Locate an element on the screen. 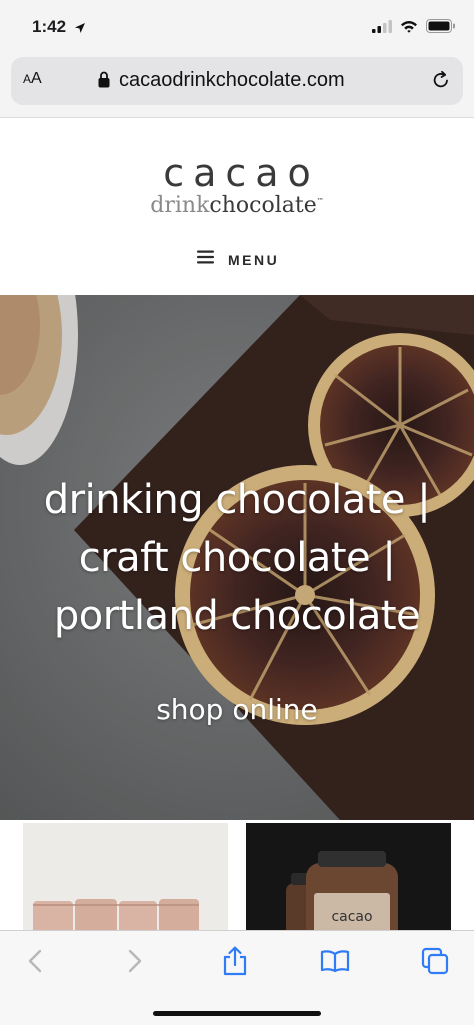 This screenshot has width=474, height=1025. shop-online-link: shop online is located at coordinates (237, 709).